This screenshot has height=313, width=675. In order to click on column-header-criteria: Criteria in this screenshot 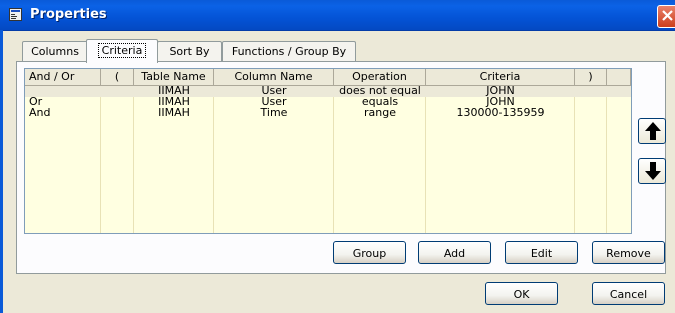, I will do `click(500, 77)`.